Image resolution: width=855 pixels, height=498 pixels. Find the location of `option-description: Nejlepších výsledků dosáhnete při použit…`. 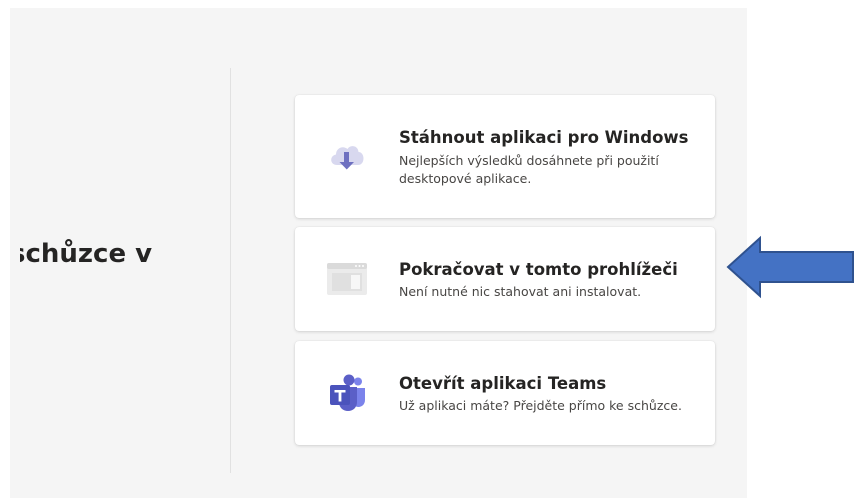

option-description: Nejlepších výsledků dosáhnete při použit… is located at coordinates (529, 169).